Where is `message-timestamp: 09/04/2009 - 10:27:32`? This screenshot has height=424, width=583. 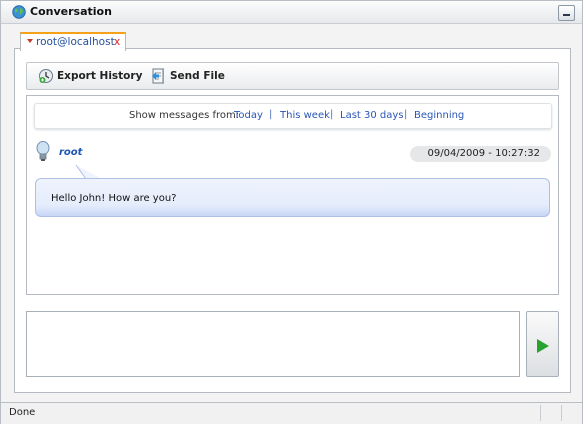
message-timestamp: 09/04/2009 - 10:27:32 is located at coordinates (480, 154).